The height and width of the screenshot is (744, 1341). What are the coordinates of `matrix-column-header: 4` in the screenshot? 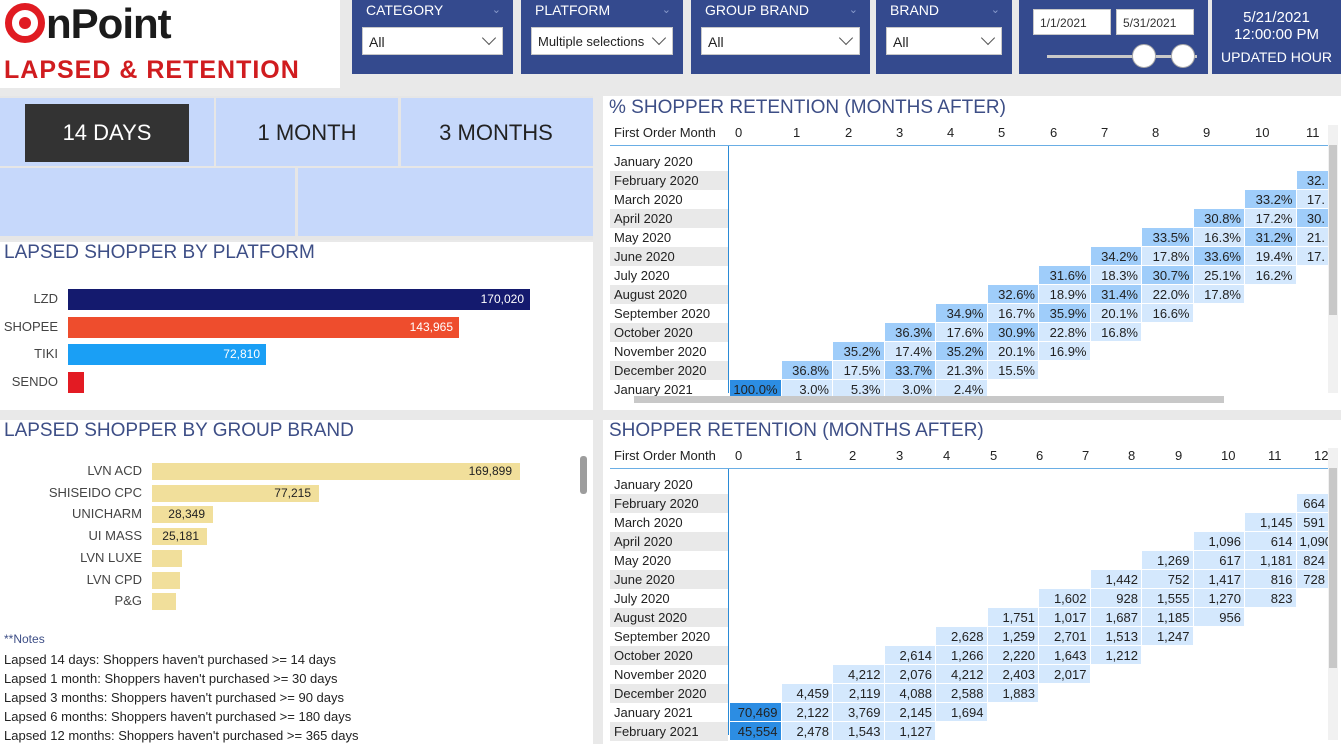 It's located at (947, 455).